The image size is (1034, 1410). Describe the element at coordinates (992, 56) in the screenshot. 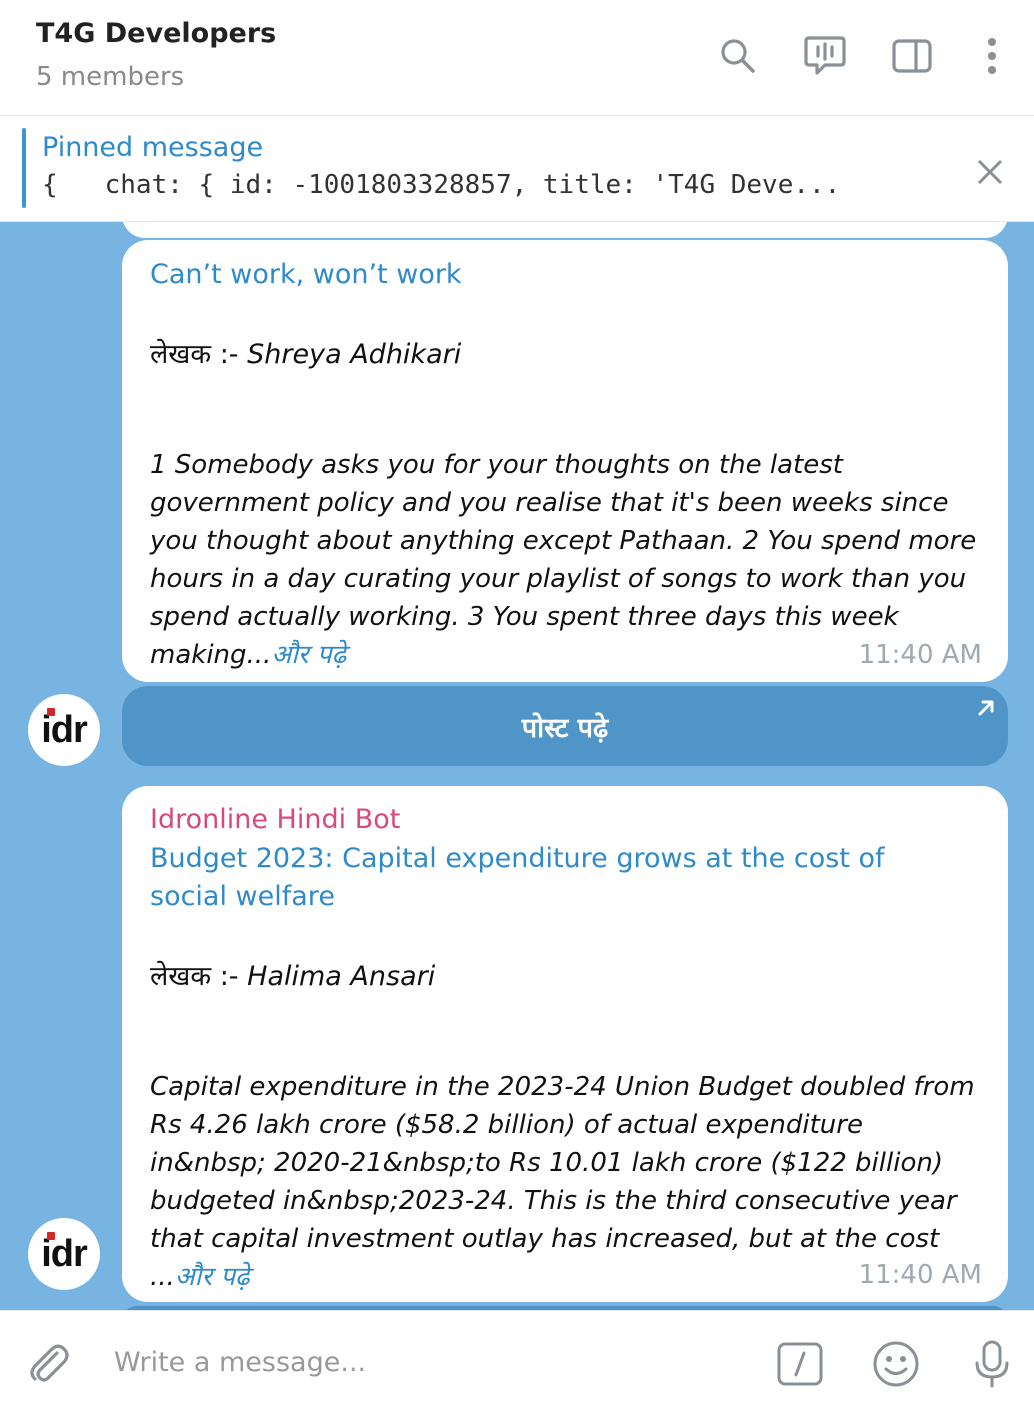

I see `more-vertical-icon` at that location.